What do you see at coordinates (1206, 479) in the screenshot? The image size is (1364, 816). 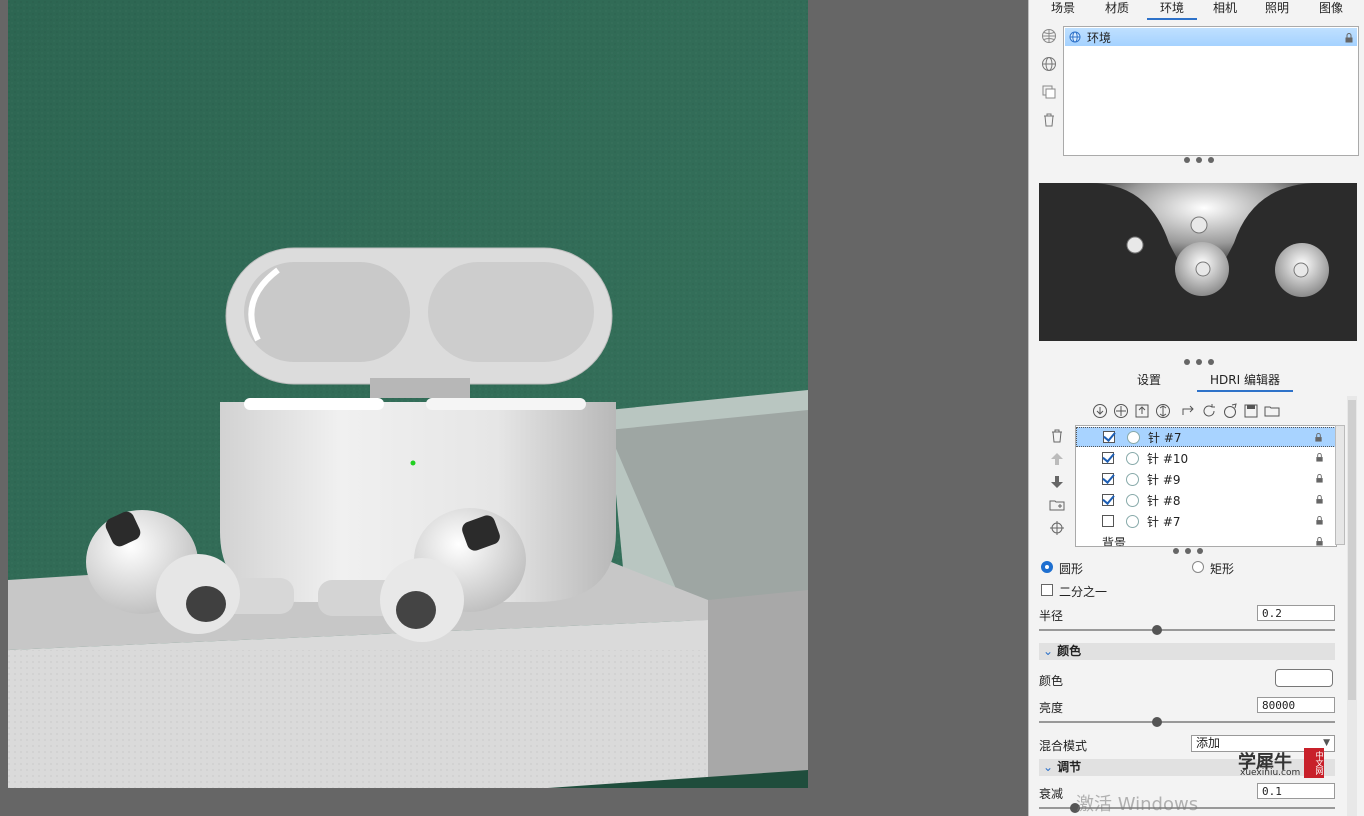 I see `list-item: 针 #9` at bounding box center [1206, 479].